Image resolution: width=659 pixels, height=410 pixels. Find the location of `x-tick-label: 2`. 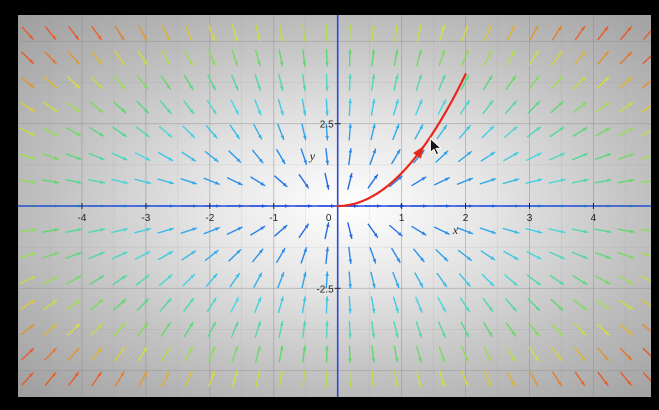

x-tick-label: 2 is located at coordinates (466, 218).